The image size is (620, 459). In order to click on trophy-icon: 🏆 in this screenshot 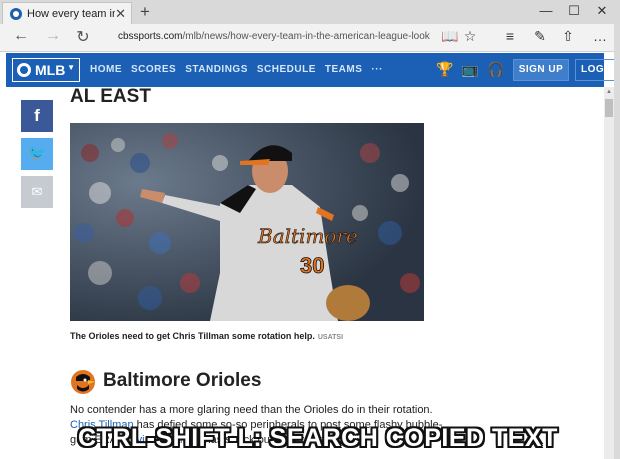, I will do `click(445, 69)`.